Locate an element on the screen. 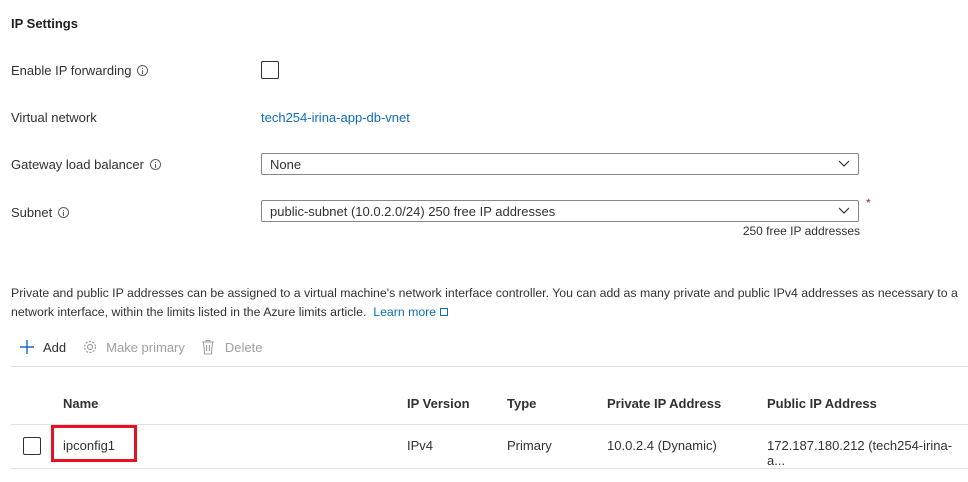  gateway-lb-value: None is located at coordinates (286, 164).